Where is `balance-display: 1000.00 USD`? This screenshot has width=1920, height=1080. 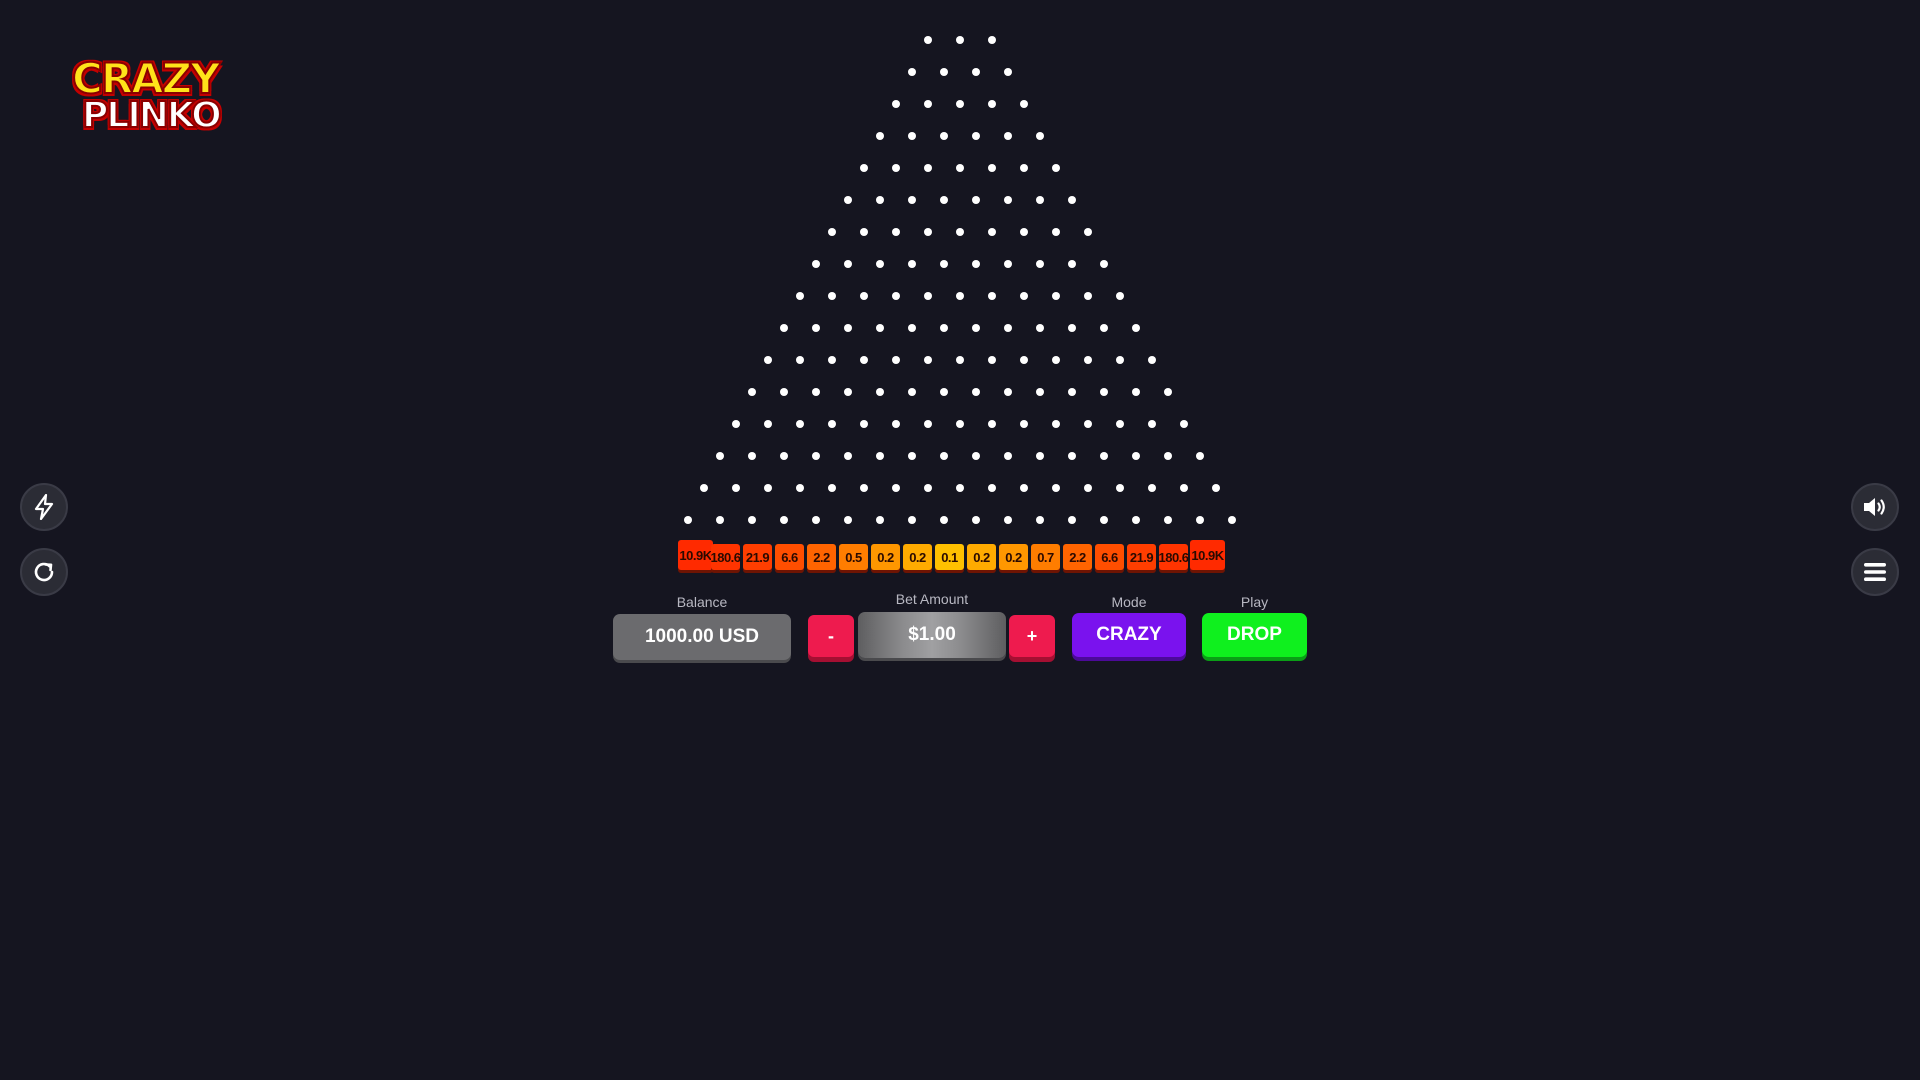
balance-display: 1000.00 USD is located at coordinates (702, 637).